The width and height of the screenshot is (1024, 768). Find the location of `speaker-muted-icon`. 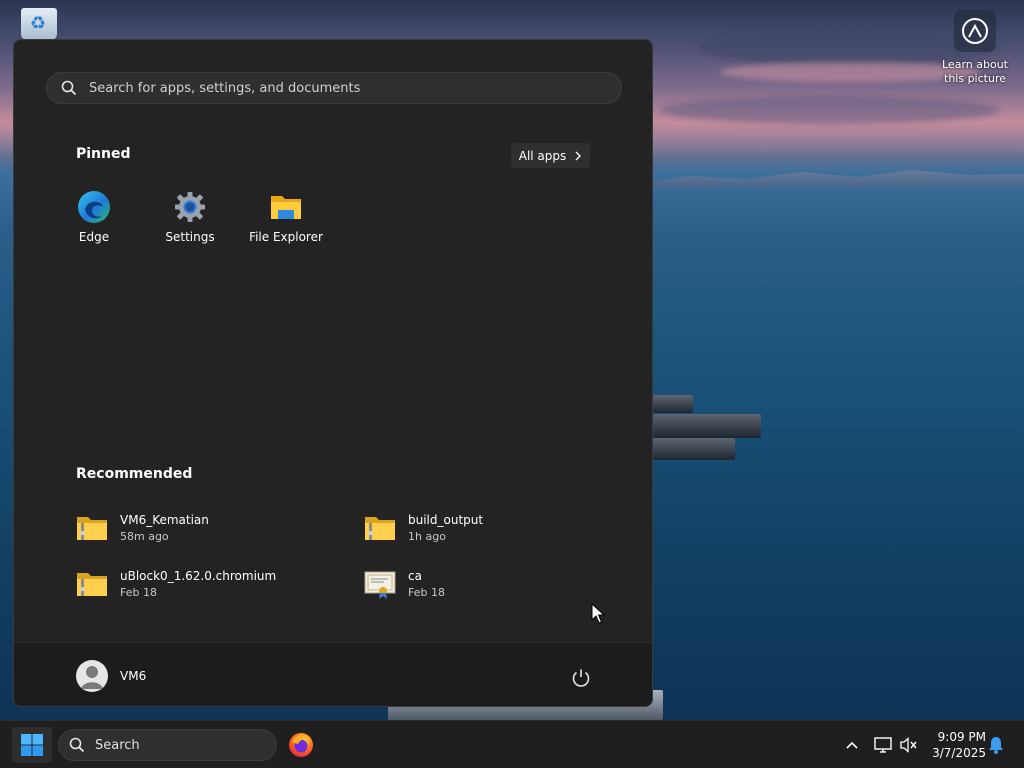

speaker-muted-icon is located at coordinates (908, 745).